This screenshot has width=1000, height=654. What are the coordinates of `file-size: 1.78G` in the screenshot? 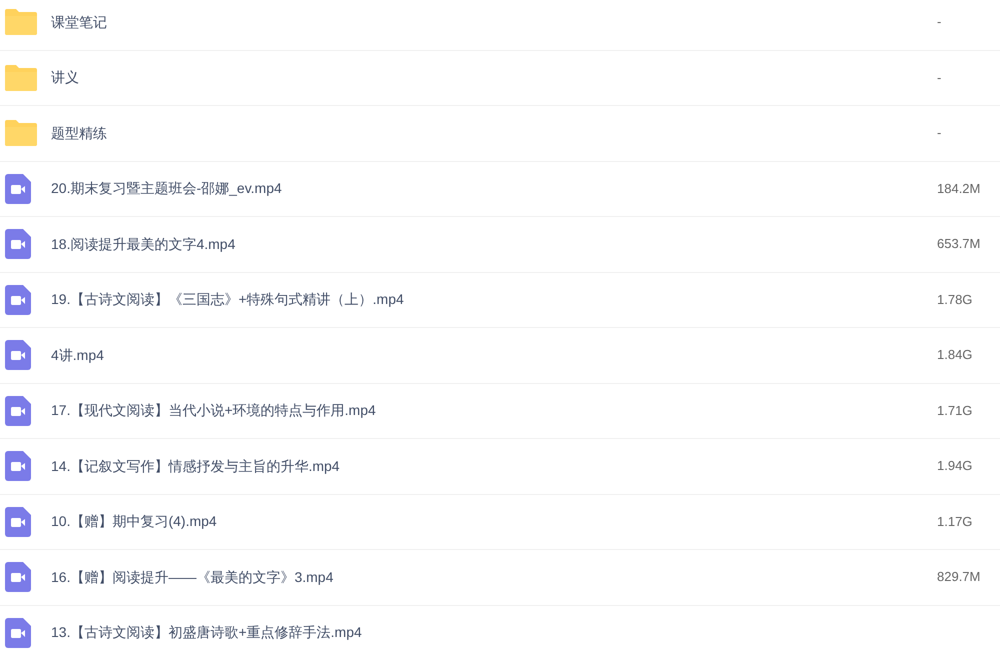 It's located at (954, 299).